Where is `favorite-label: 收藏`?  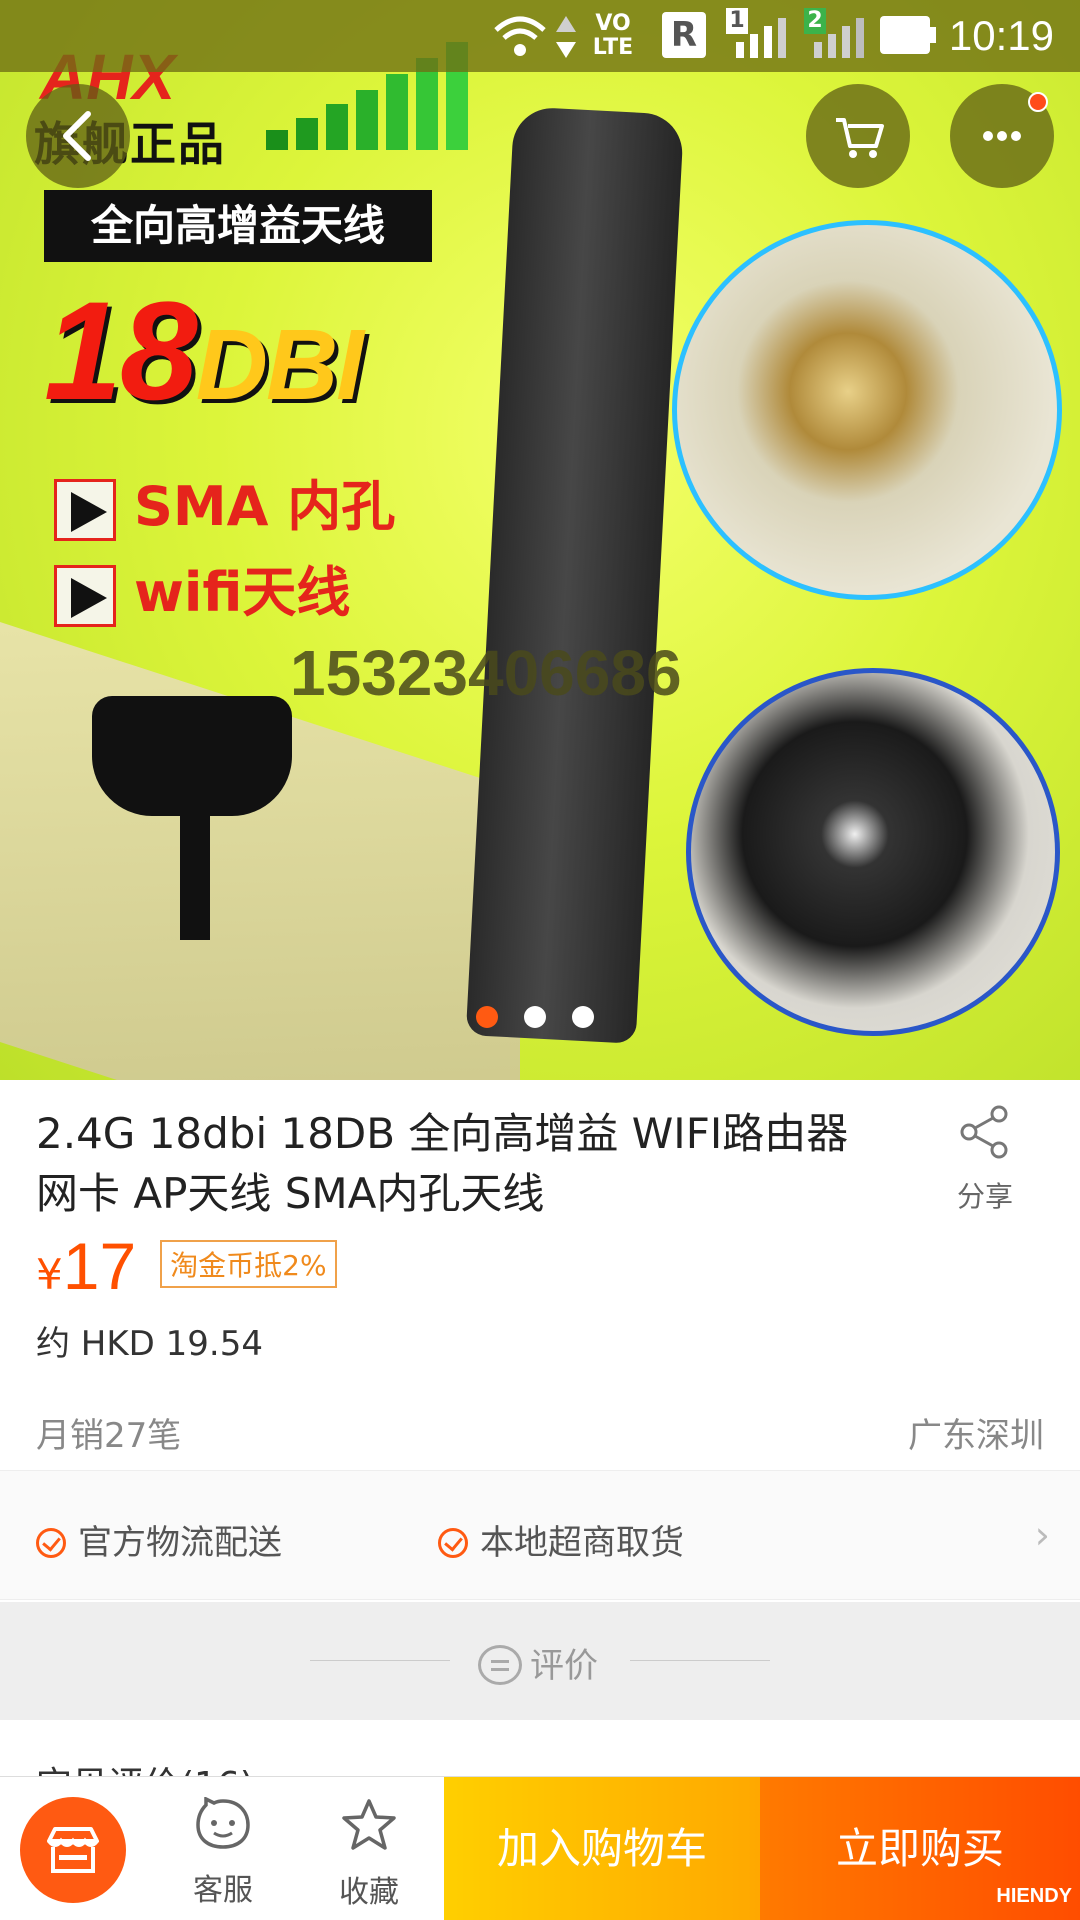
favorite-label: 收藏 is located at coordinates (369, 1892).